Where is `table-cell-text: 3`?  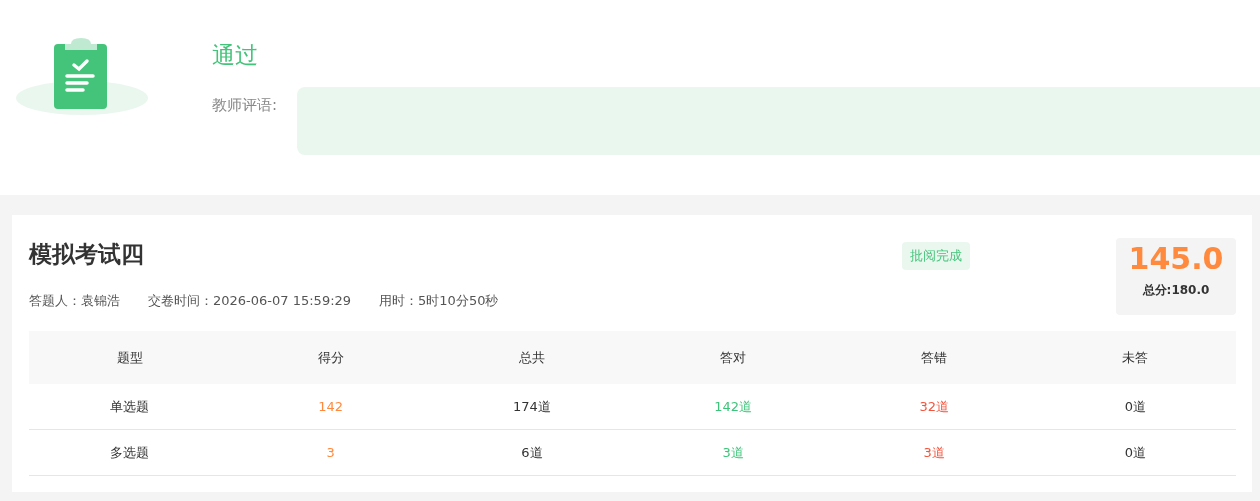 table-cell-text: 3 is located at coordinates (330, 452).